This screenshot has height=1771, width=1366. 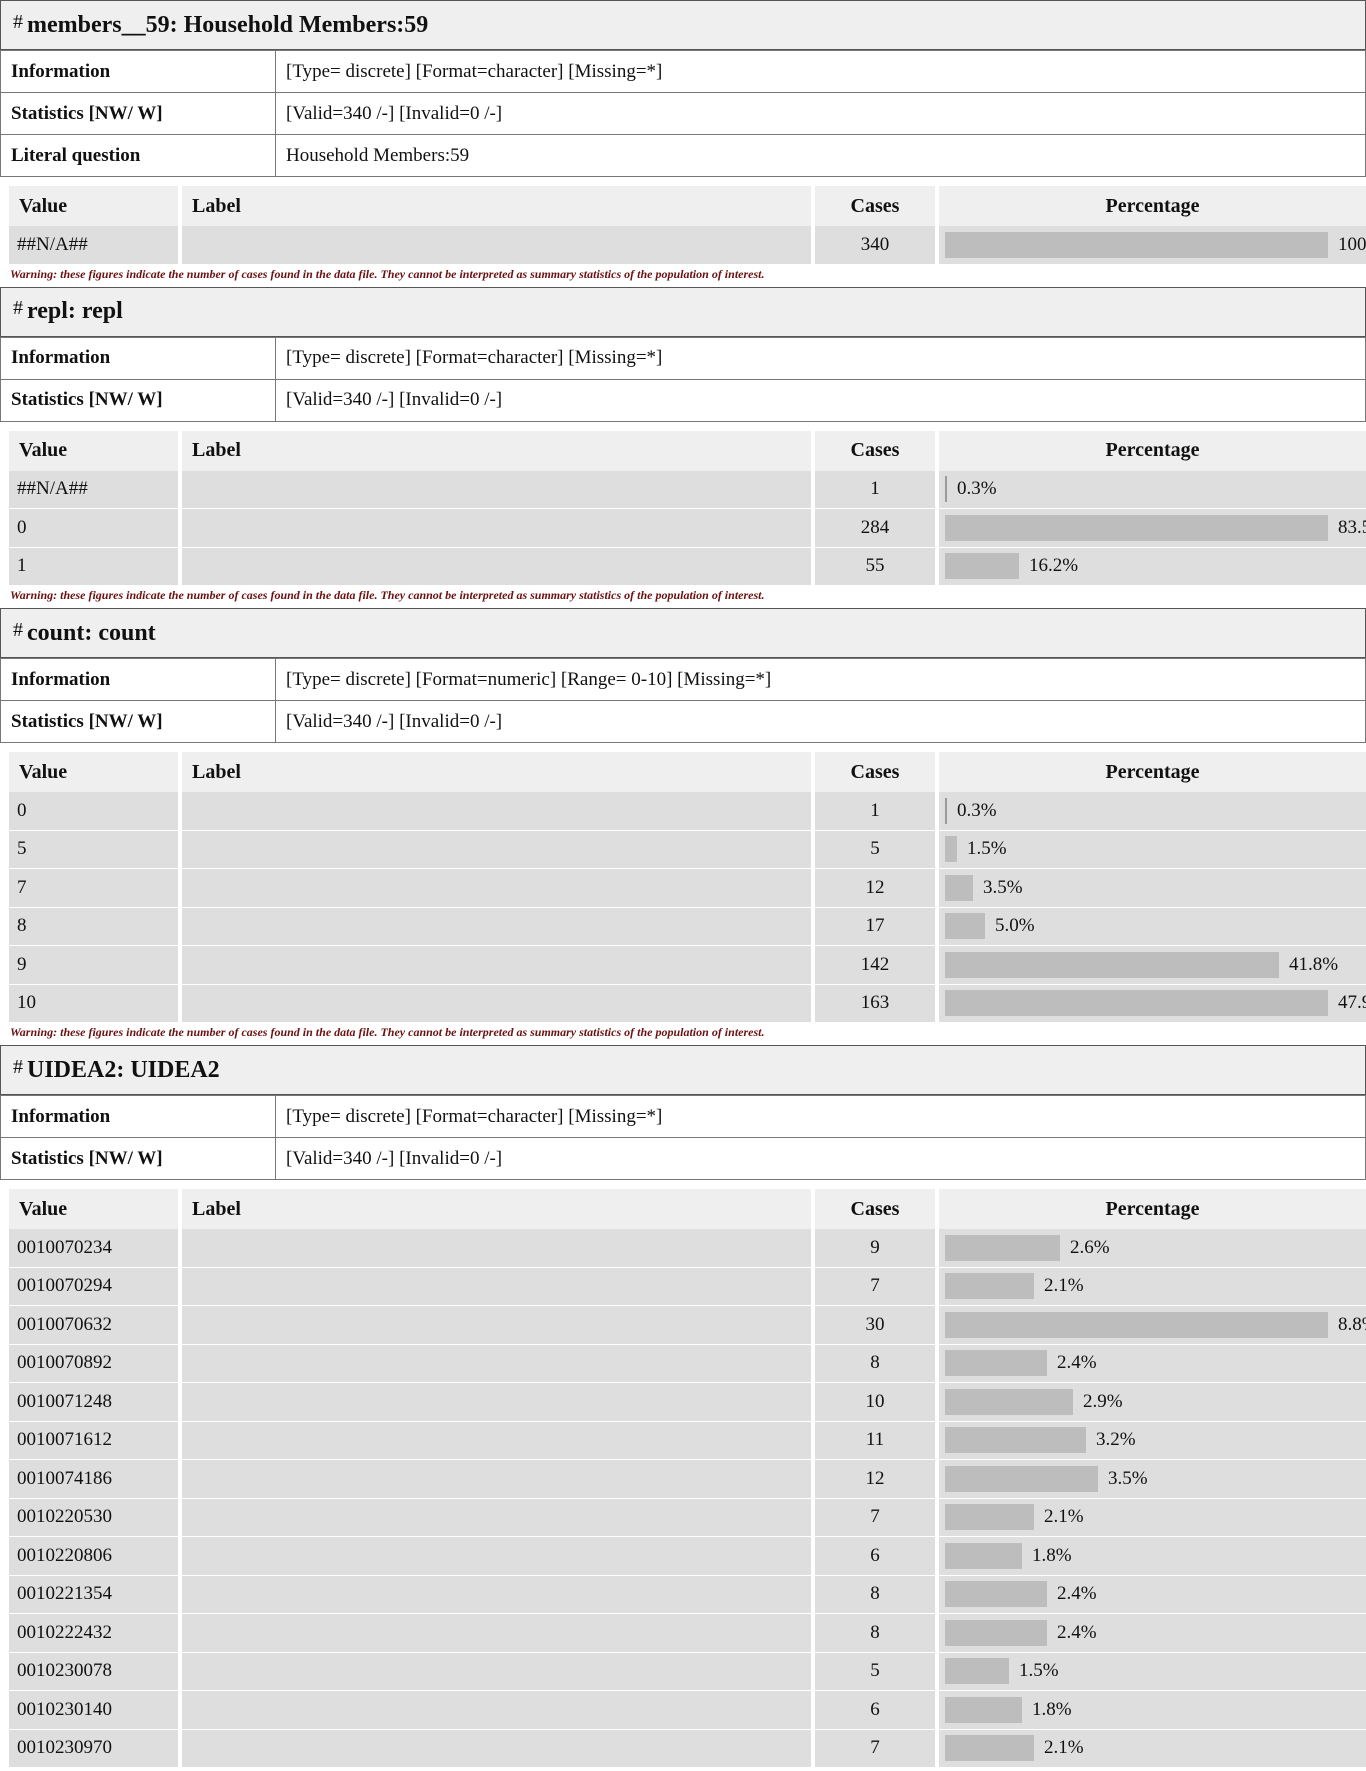 What do you see at coordinates (1015, 926) in the screenshot?
I see `percentage-text: 5.0%` at bounding box center [1015, 926].